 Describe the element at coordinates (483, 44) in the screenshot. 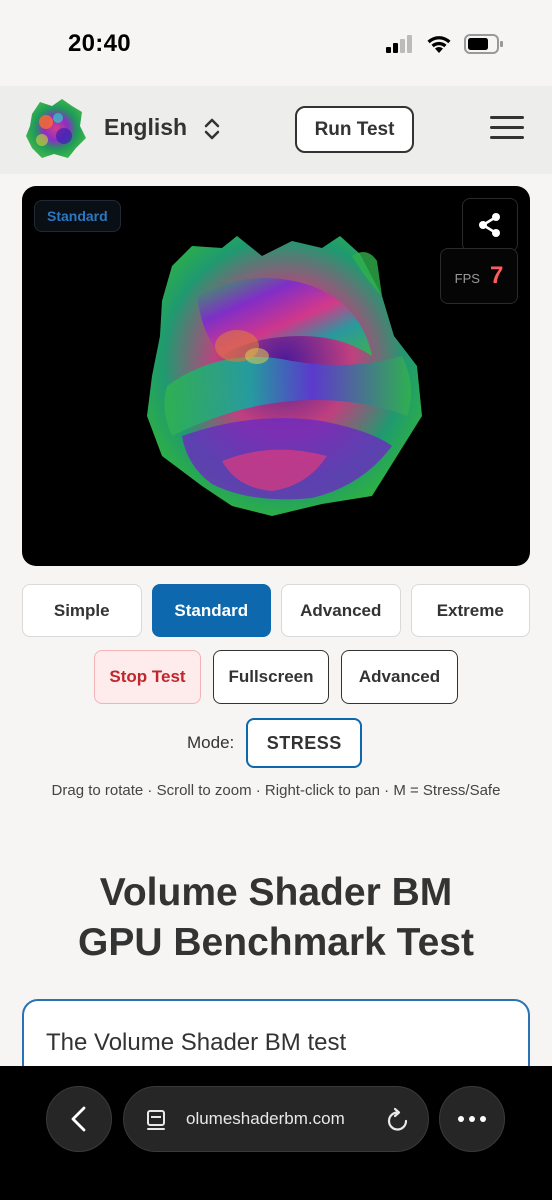

I see `battery-icon` at that location.